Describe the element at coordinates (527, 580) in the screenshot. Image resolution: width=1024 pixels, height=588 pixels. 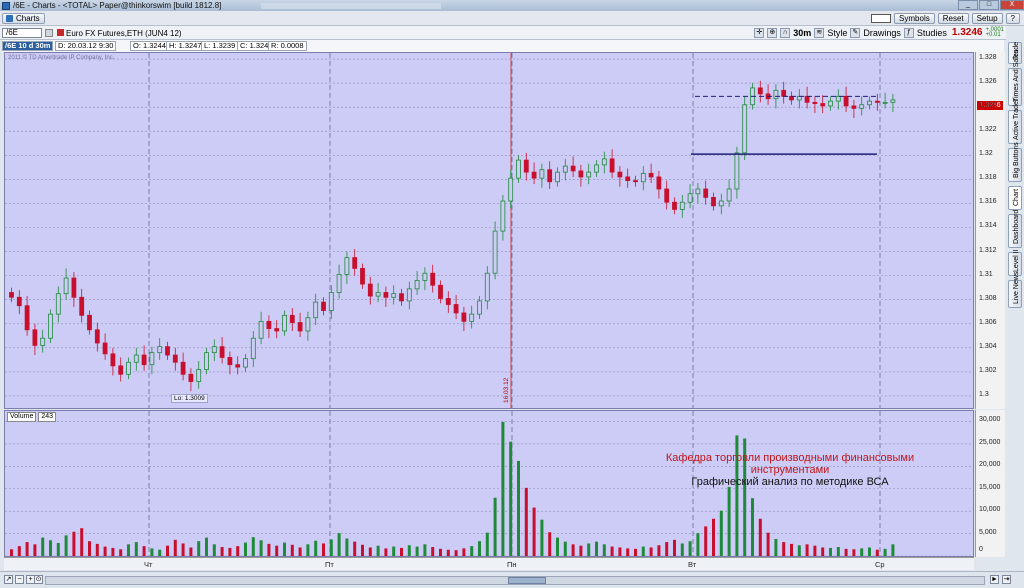
I see `scroll-thumb` at that location.